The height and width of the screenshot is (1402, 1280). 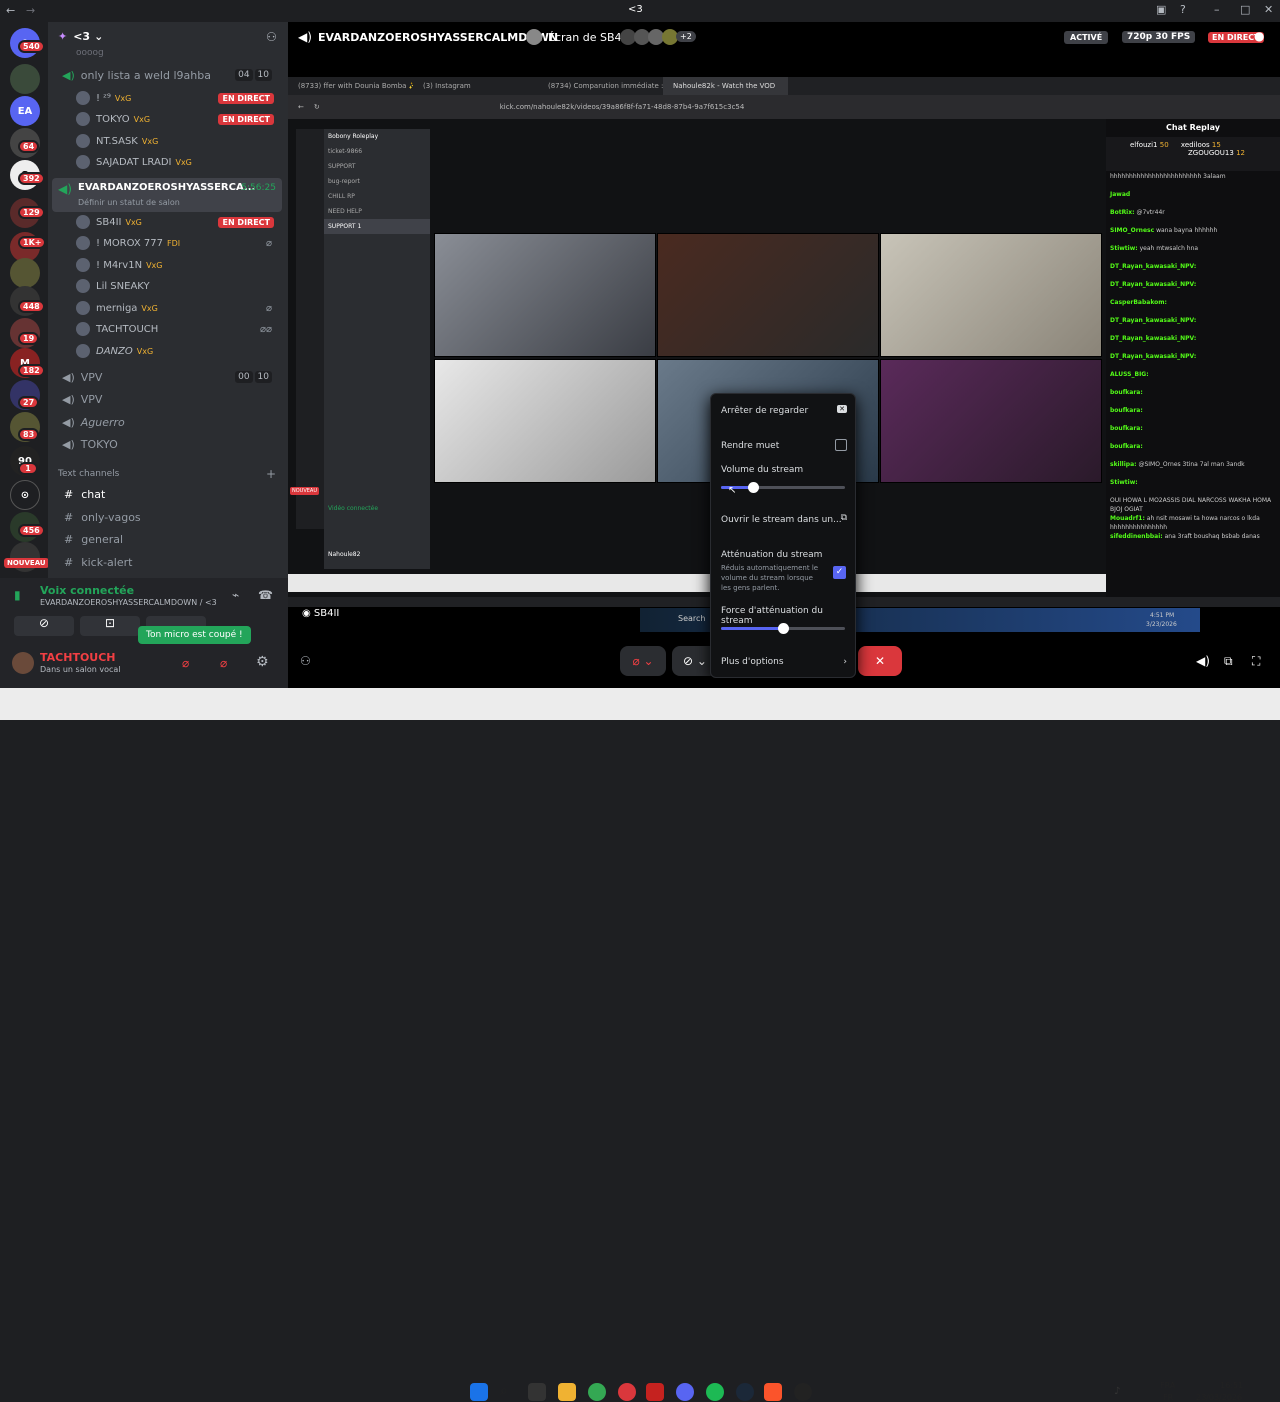 I want to click on clock-date: 23/03/2026, so click(x=1219, y=1397).